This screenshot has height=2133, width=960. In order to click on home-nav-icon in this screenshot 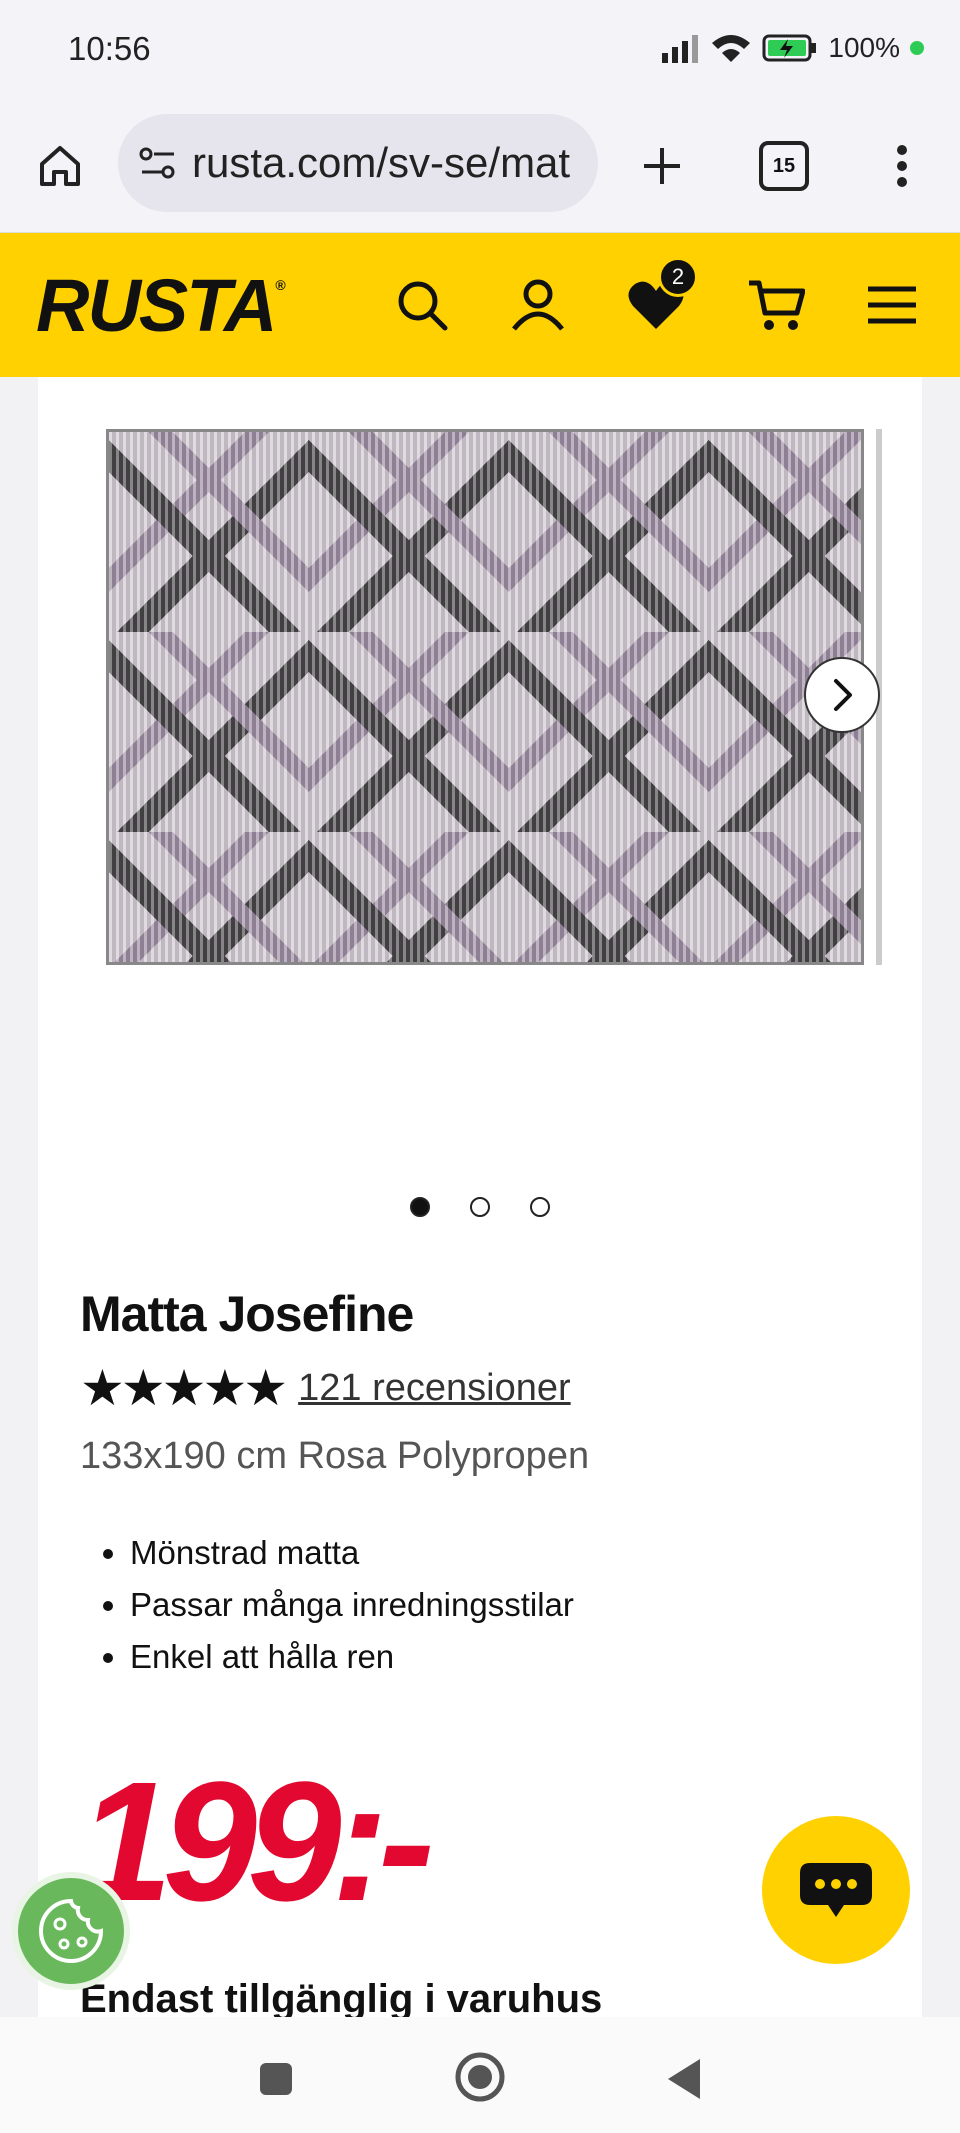, I will do `click(480, 2077)`.